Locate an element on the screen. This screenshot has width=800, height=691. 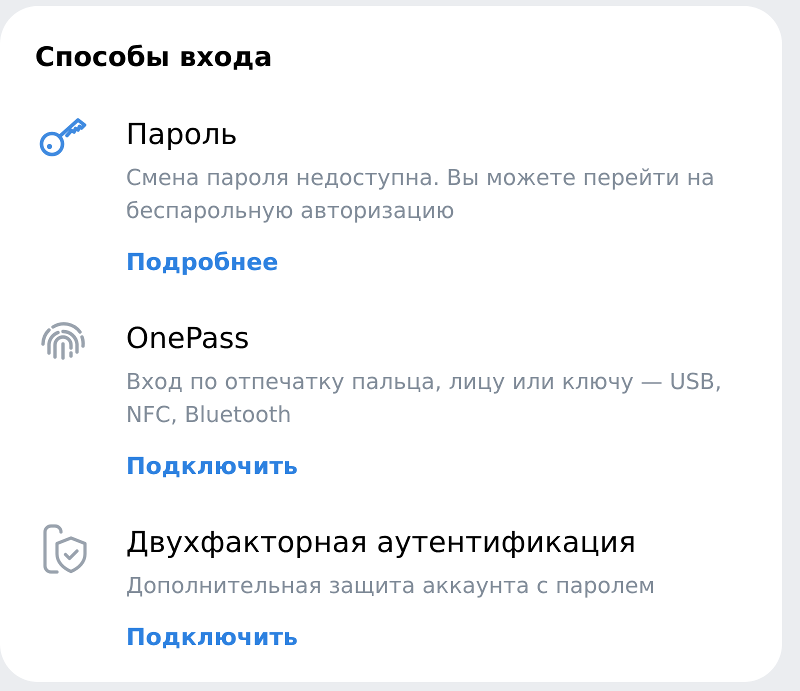
method-description: Вход по отпечатку пальца, лицу или ключу — USB, NFC, Bluetooth is located at coordinates (424, 399).